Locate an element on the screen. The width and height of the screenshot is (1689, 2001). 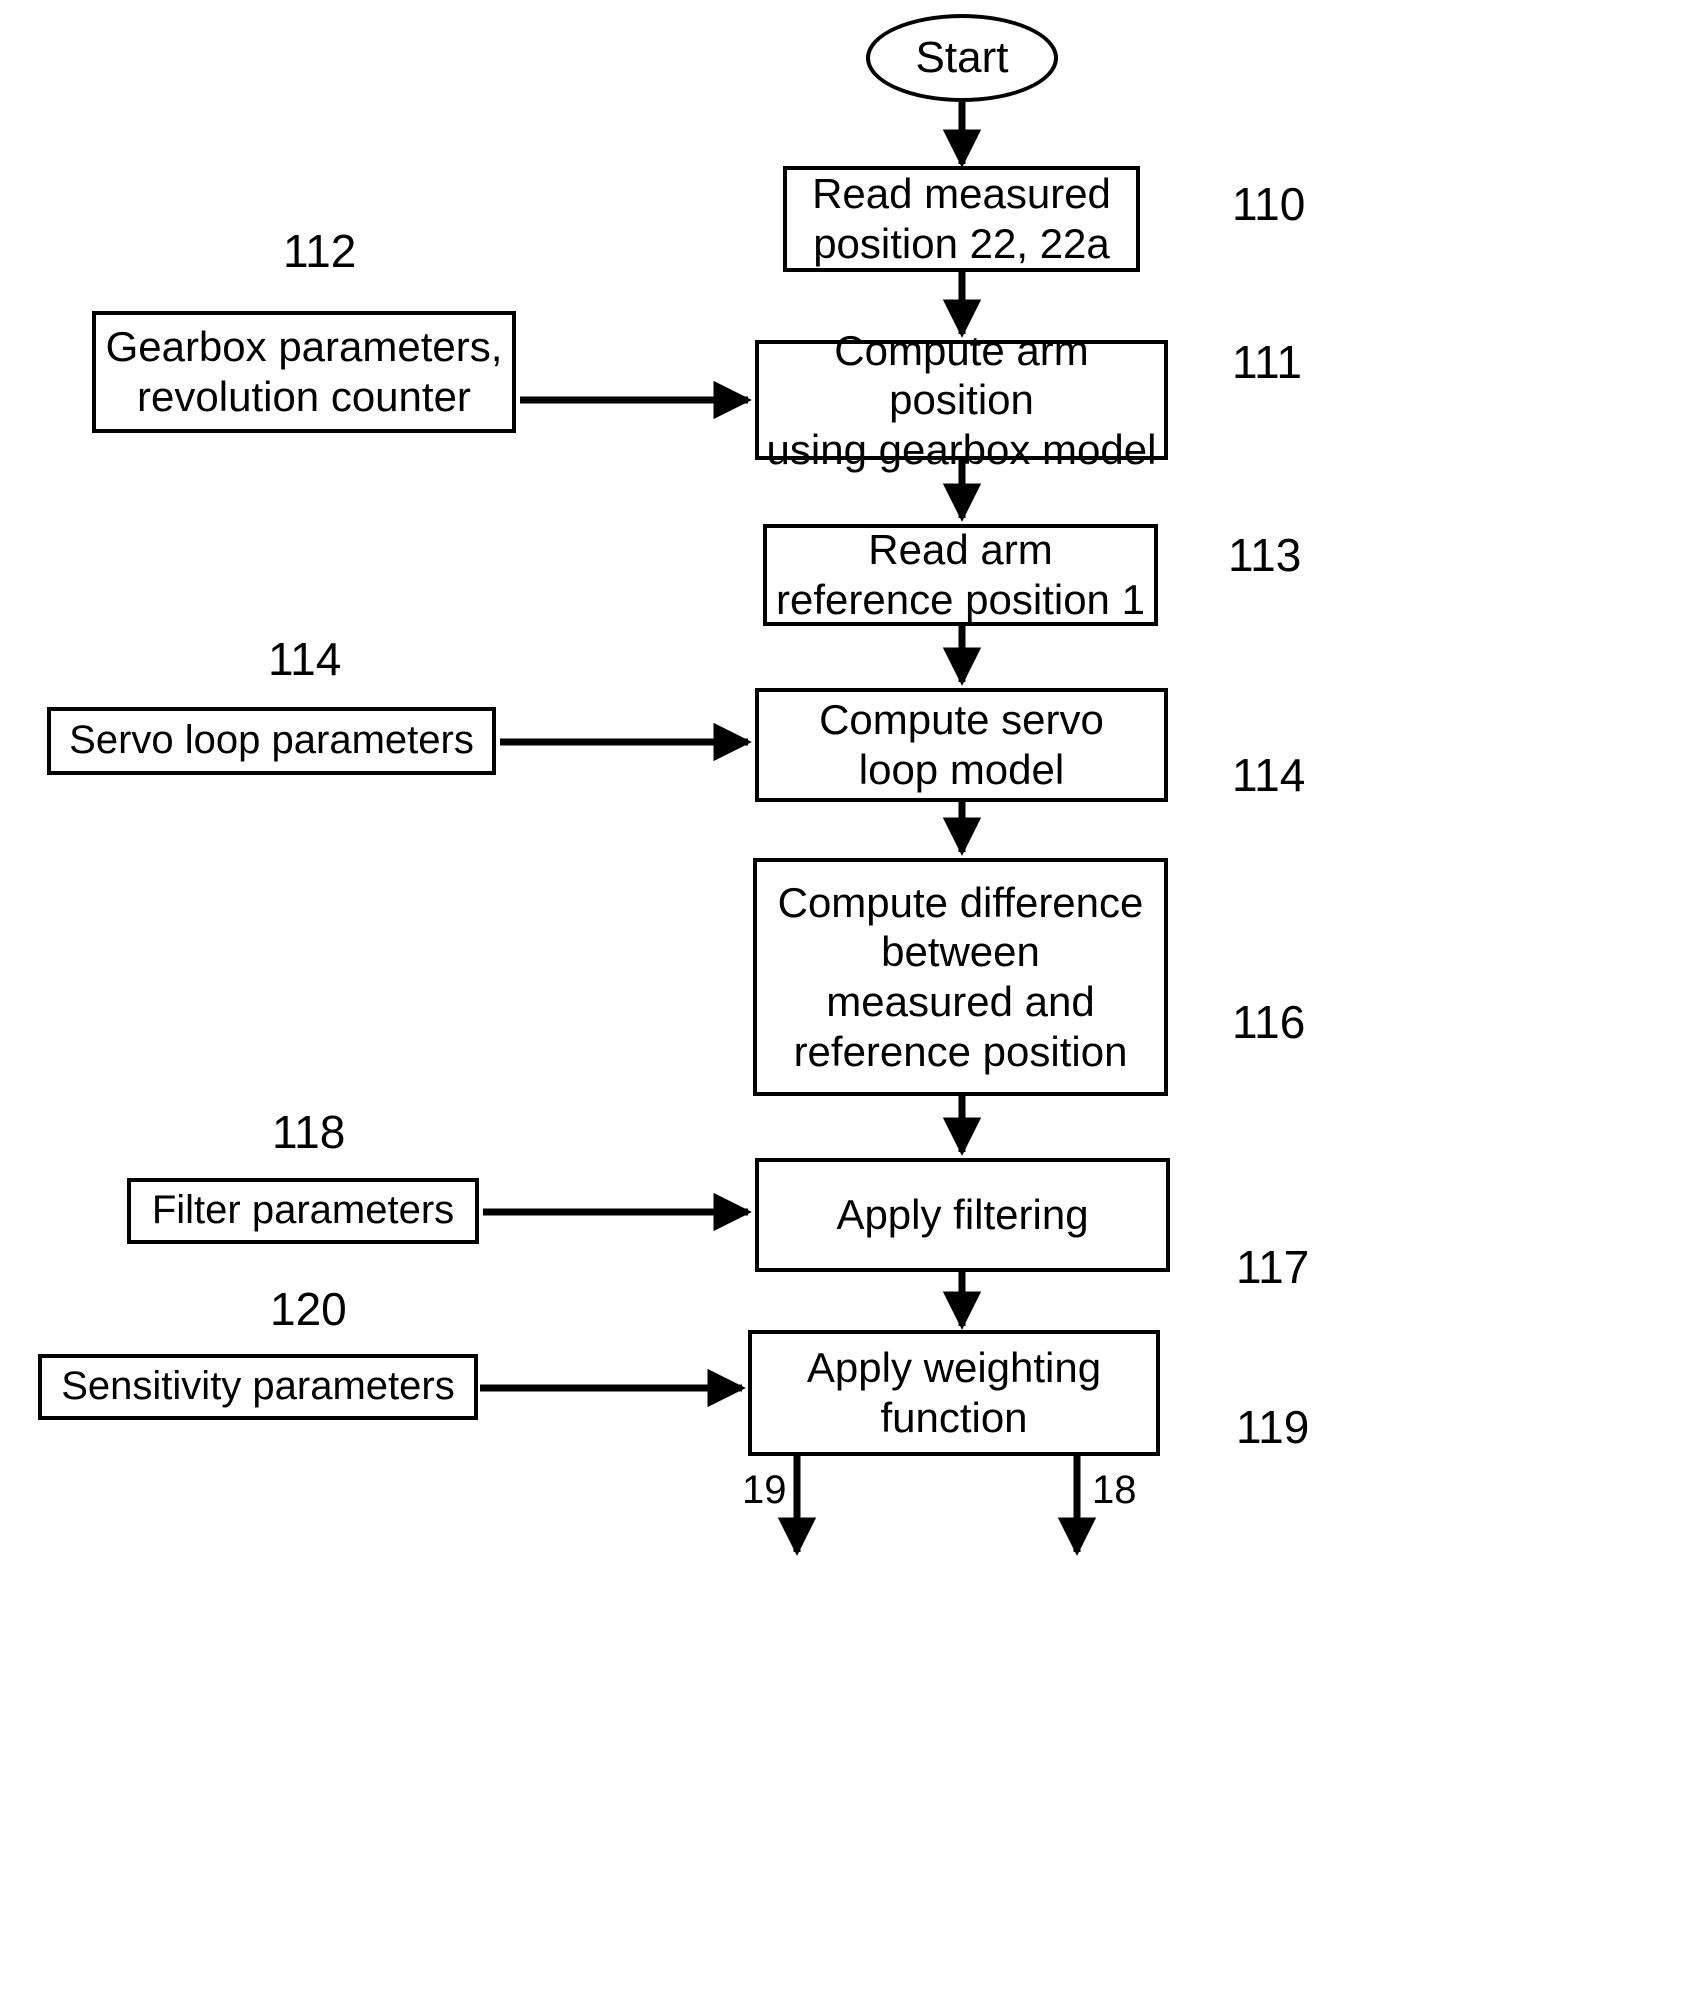
start-terminator: Start is located at coordinates (962, 58).